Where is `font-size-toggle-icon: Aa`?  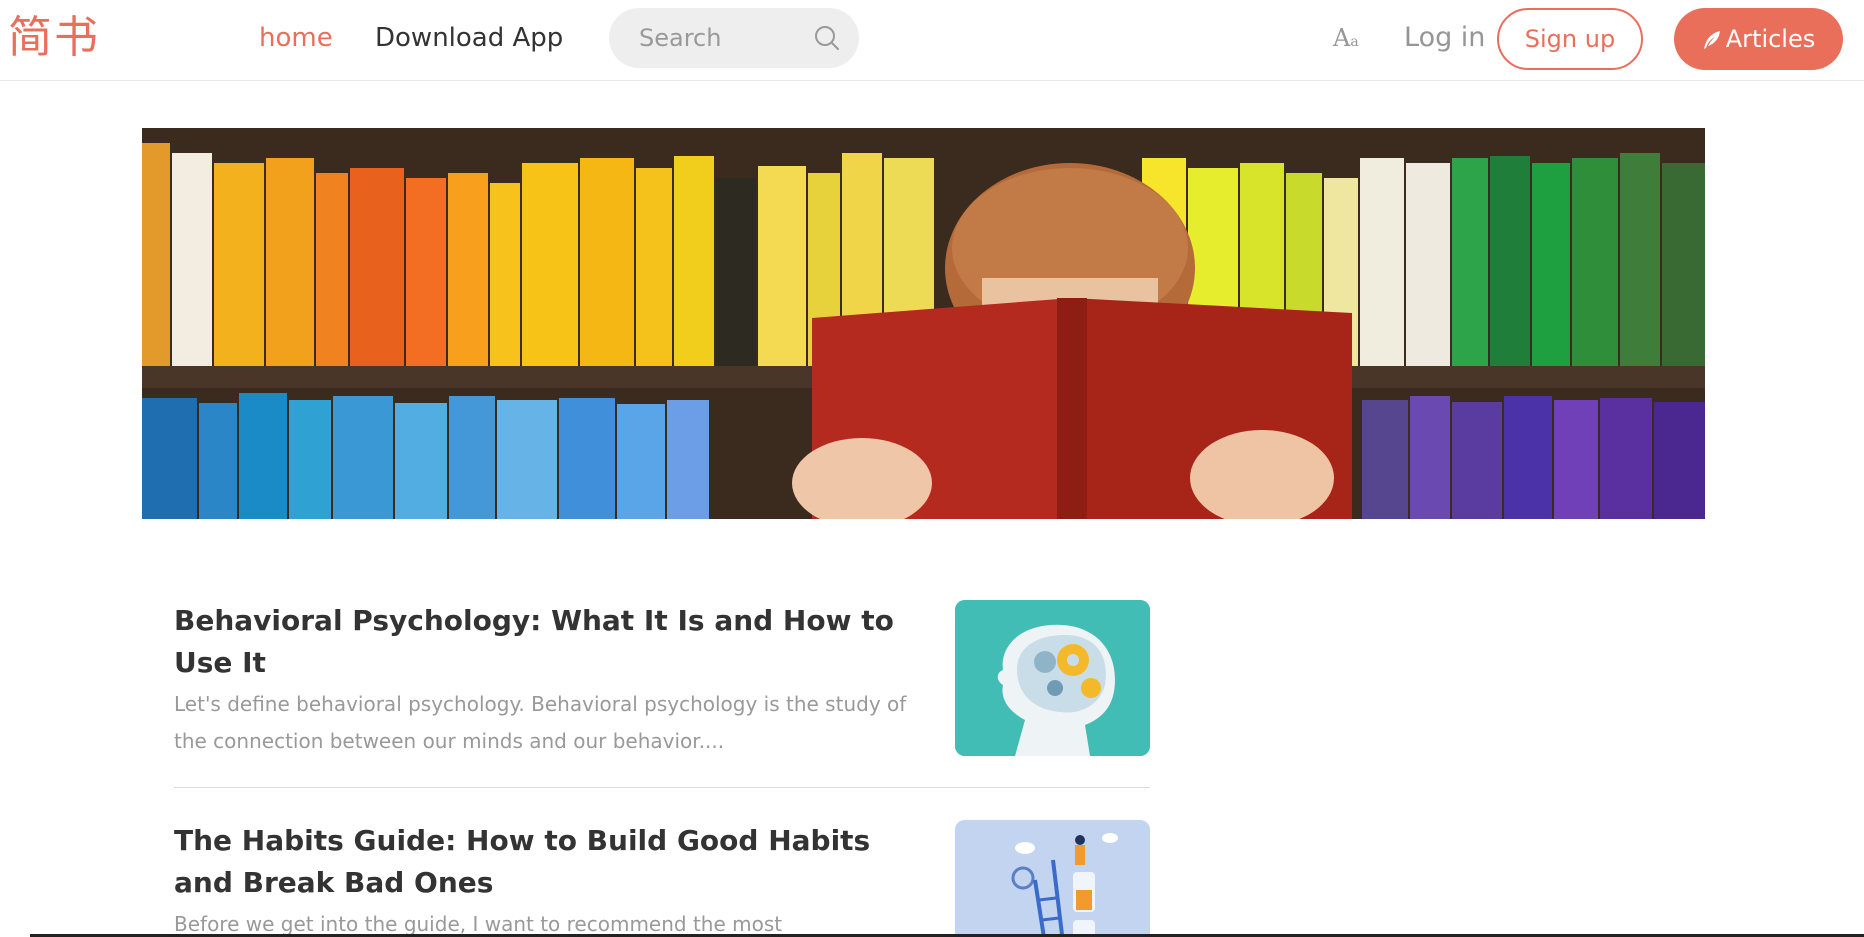 font-size-toggle-icon: Aa is located at coordinates (1346, 40).